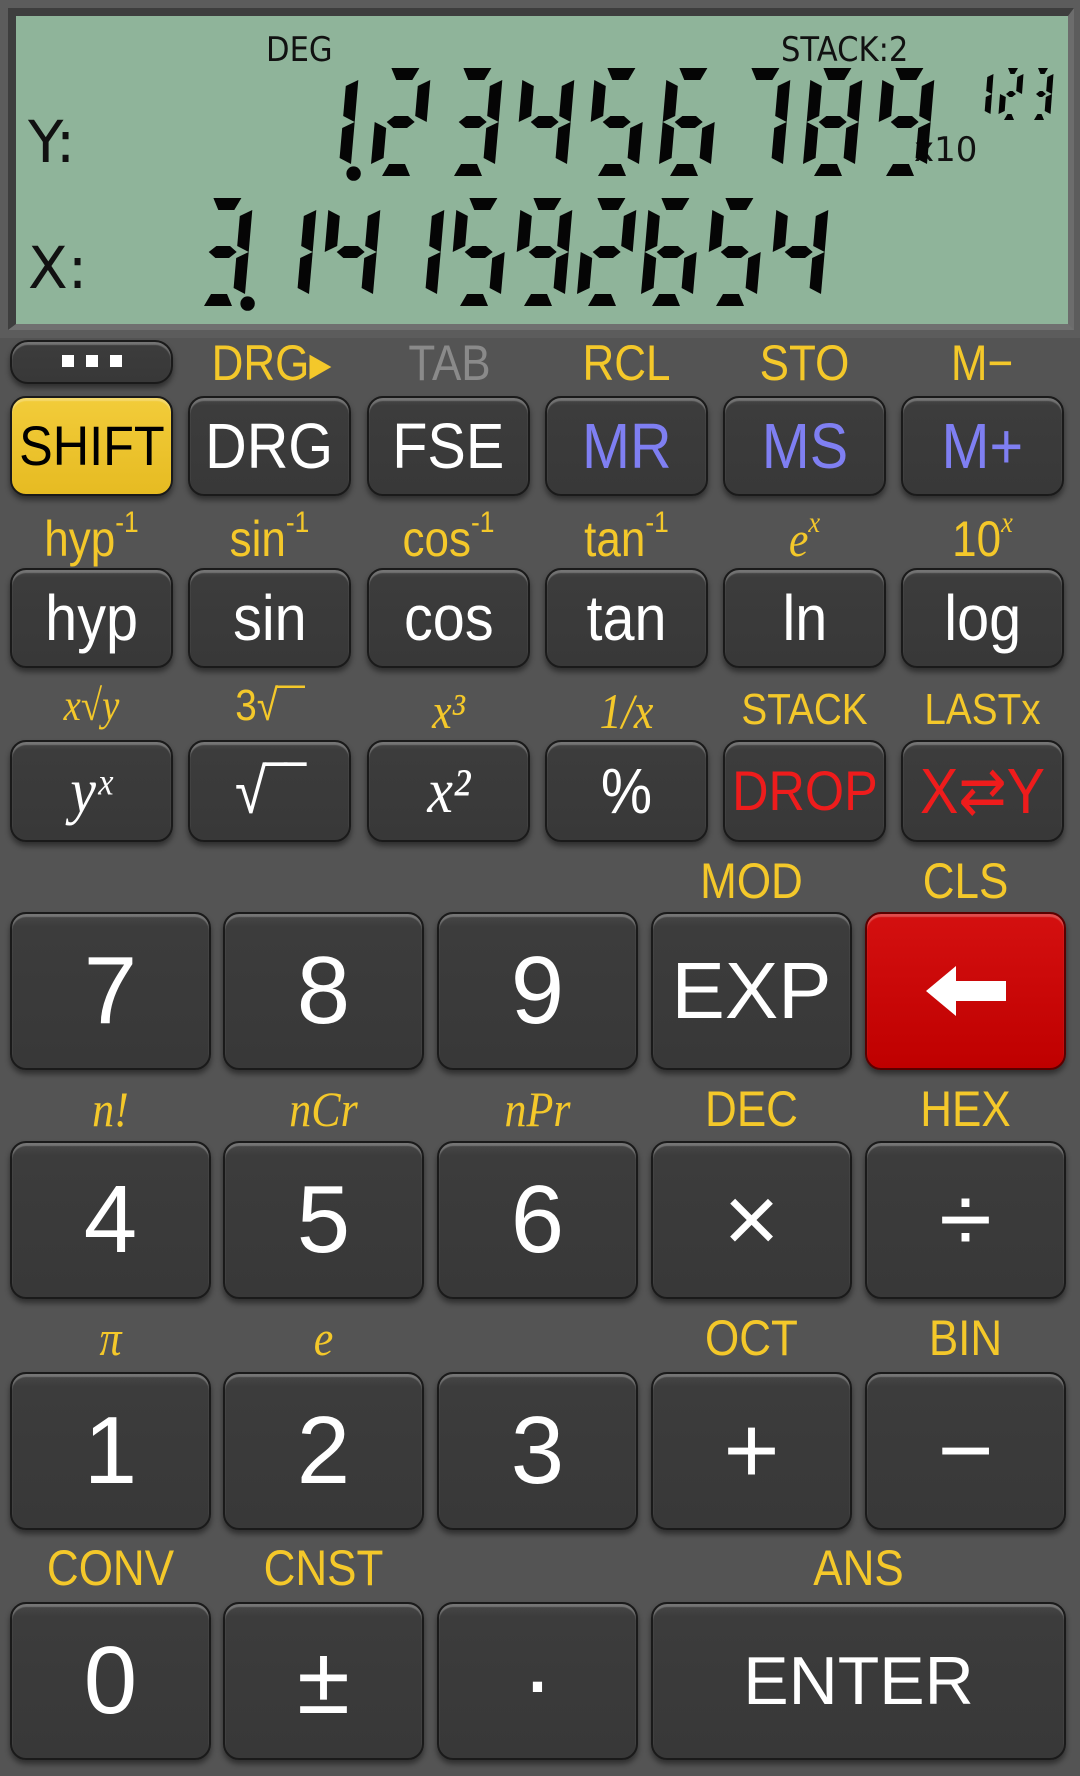 The image size is (1080, 1776). What do you see at coordinates (965, 1338) in the screenshot?
I see `shift-label-bin: BIN` at bounding box center [965, 1338].